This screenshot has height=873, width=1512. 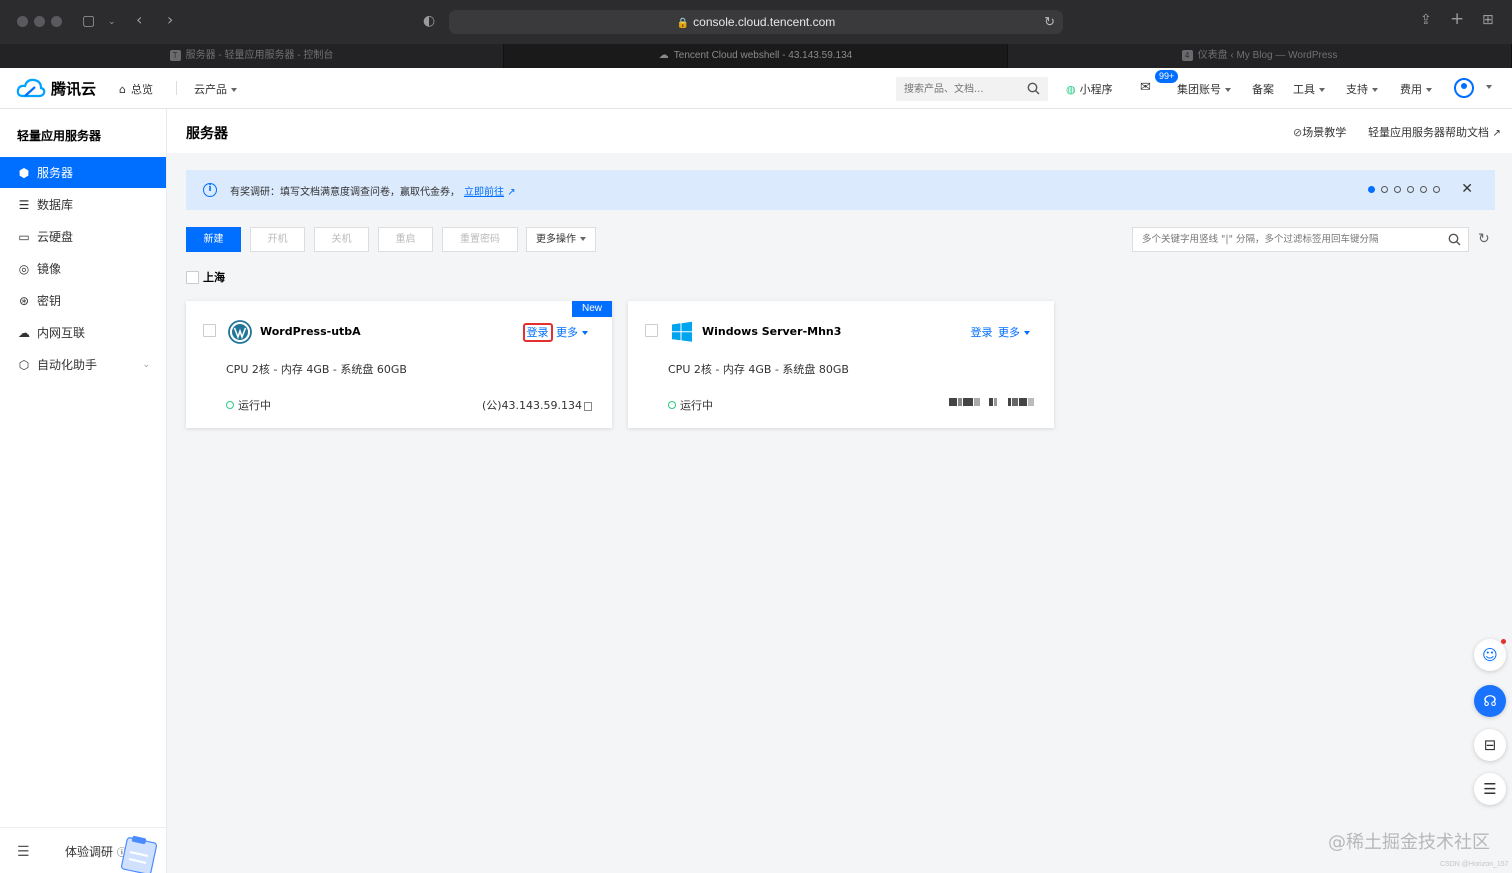 I want to click on new-instance-button: 新建, so click(x=213, y=239).